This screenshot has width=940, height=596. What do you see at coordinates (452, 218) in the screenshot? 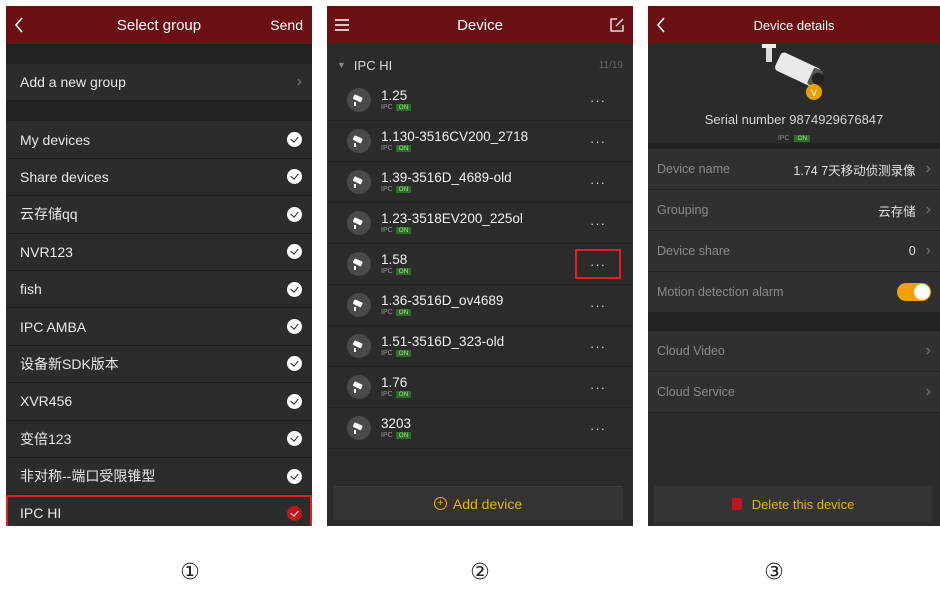
I see `device-name: 1.23-3518EV200_225ol` at bounding box center [452, 218].